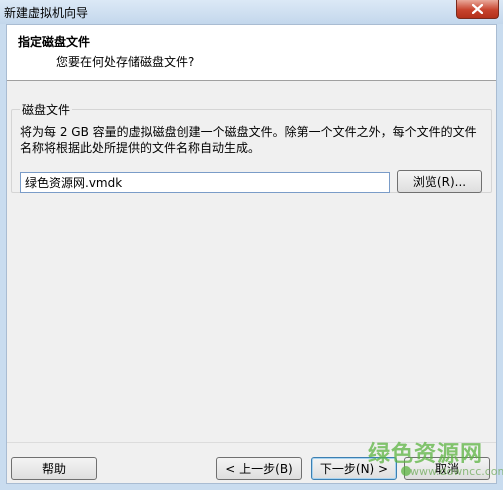 This screenshot has width=503, height=490. What do you see at coordinates (46, 109) in the screenshot?
I see `group-legend: 磁盘文件` at bounding box center [46, 109].